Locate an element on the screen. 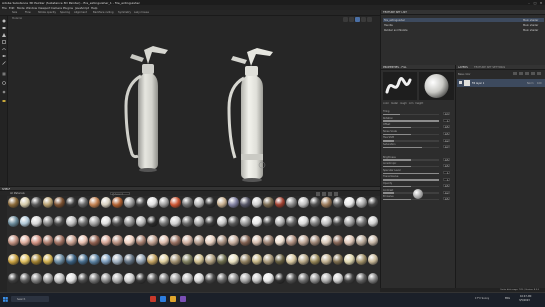 Image resolution: width=545 pixels, height=307 pixels. smudge-icon is located at coordinates (4, 48).